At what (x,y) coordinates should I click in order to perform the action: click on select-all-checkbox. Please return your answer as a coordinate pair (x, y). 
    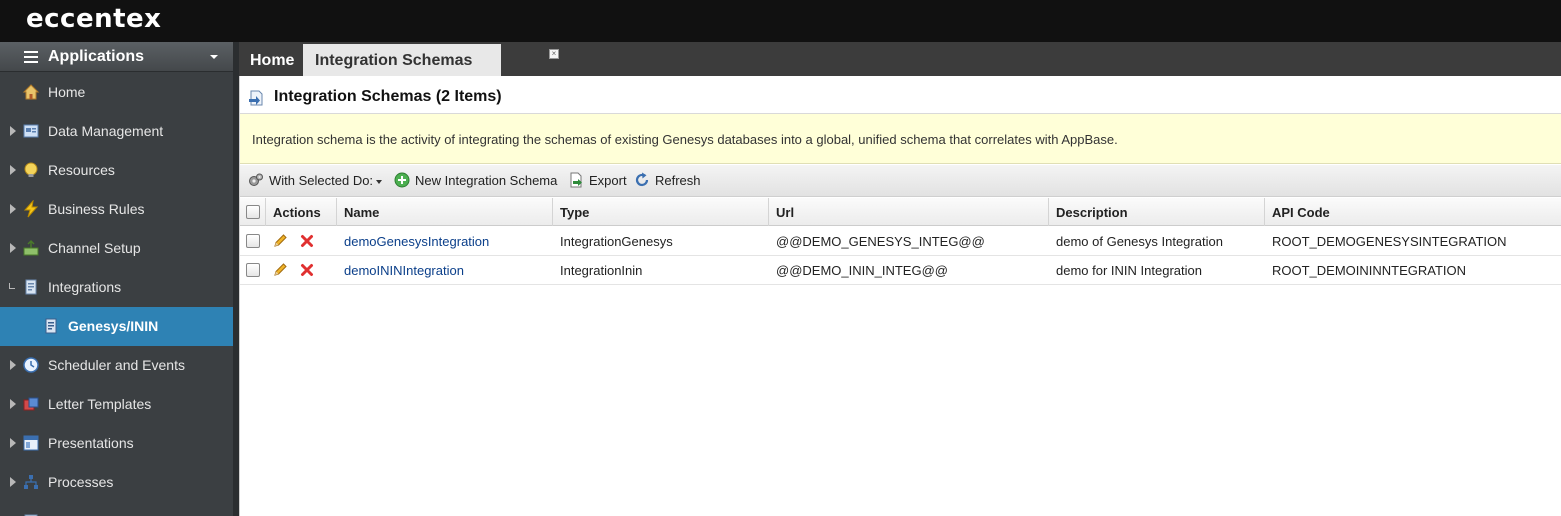
    Looking at the image, I should click on (253, 212).